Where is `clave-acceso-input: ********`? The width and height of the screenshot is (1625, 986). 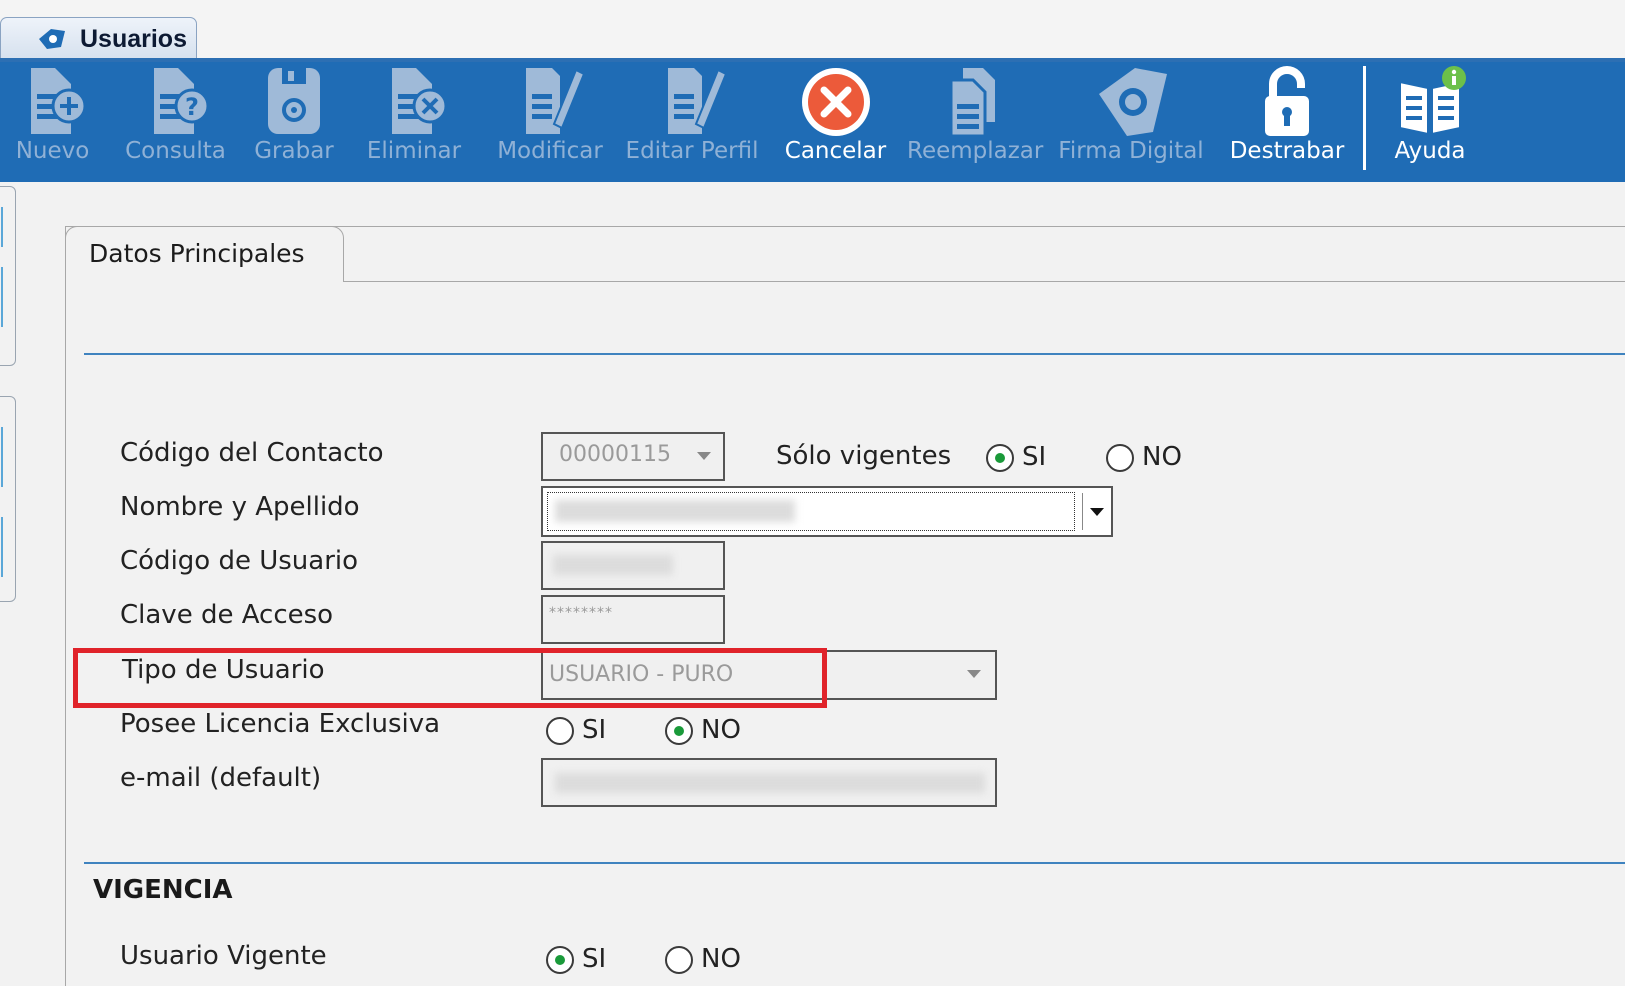 clave-acceso-input: ******** is located at coordinates (633, 619).